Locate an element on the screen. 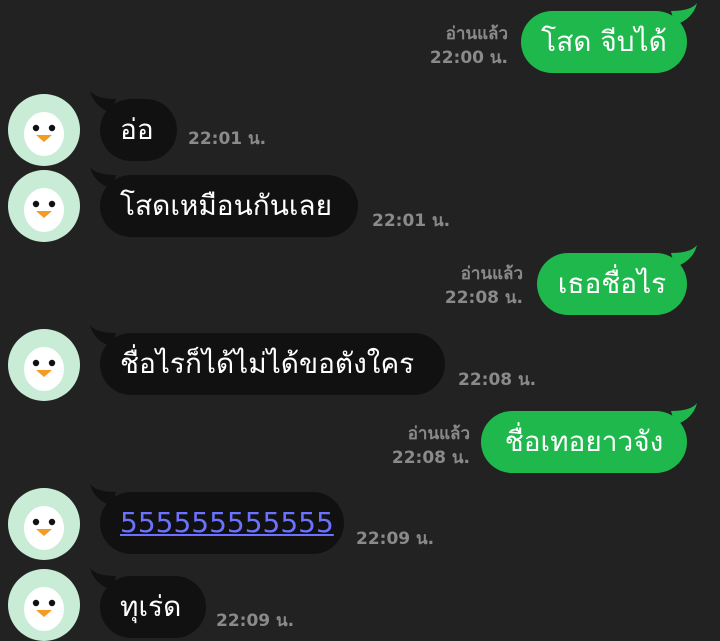  message-bubble-outgoing: เธอชื่อไร is located at coordinates (617, 280).